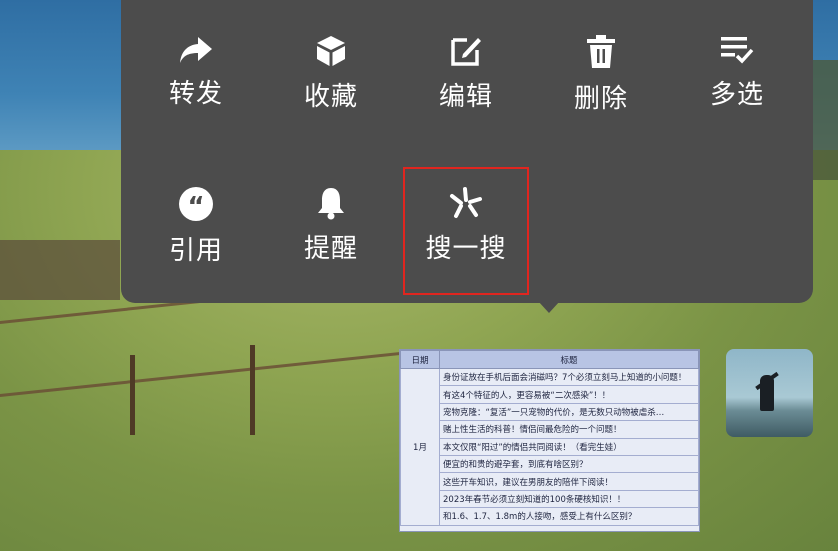  What do you see at coordinates (569, 446) in the screenshot?
I see `table-cell-title: 本文仅限“阳过”的情侣共同阅读！（看完生娃）` at bounding box center [569, 446].